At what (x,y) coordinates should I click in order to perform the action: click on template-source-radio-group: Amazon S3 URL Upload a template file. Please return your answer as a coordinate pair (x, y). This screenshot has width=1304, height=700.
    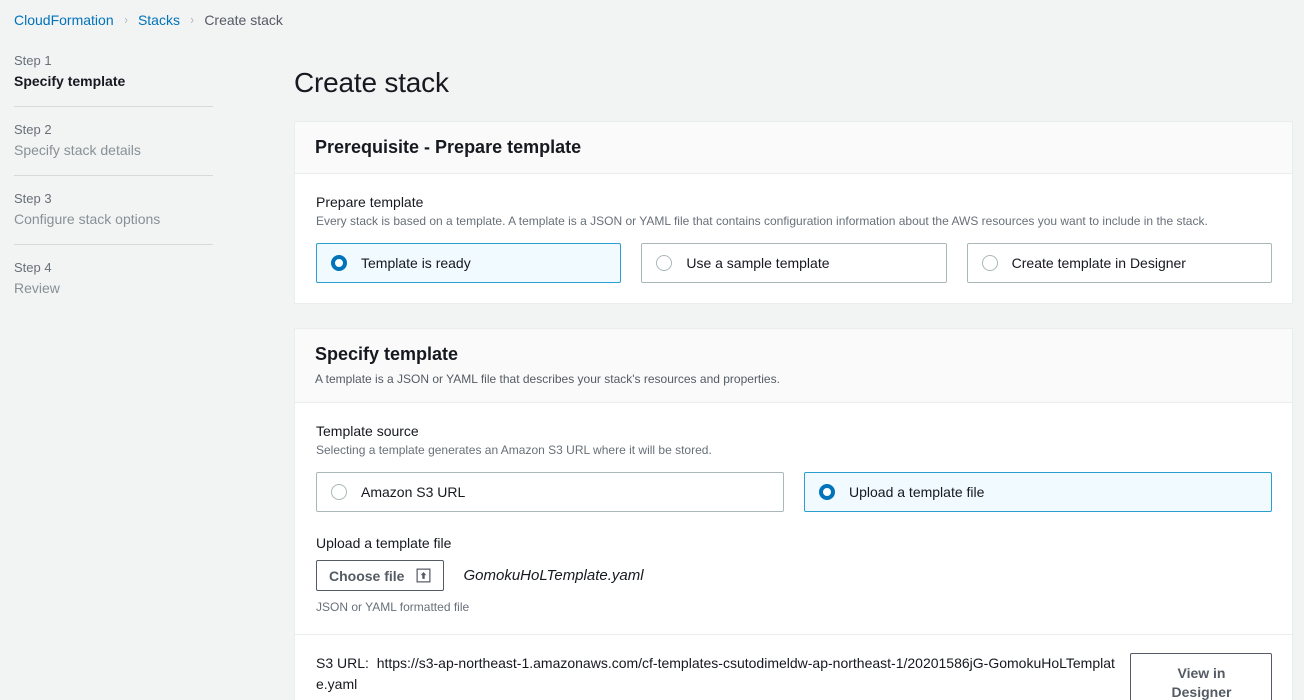
    Looking at the image, I should click on (794, 492).